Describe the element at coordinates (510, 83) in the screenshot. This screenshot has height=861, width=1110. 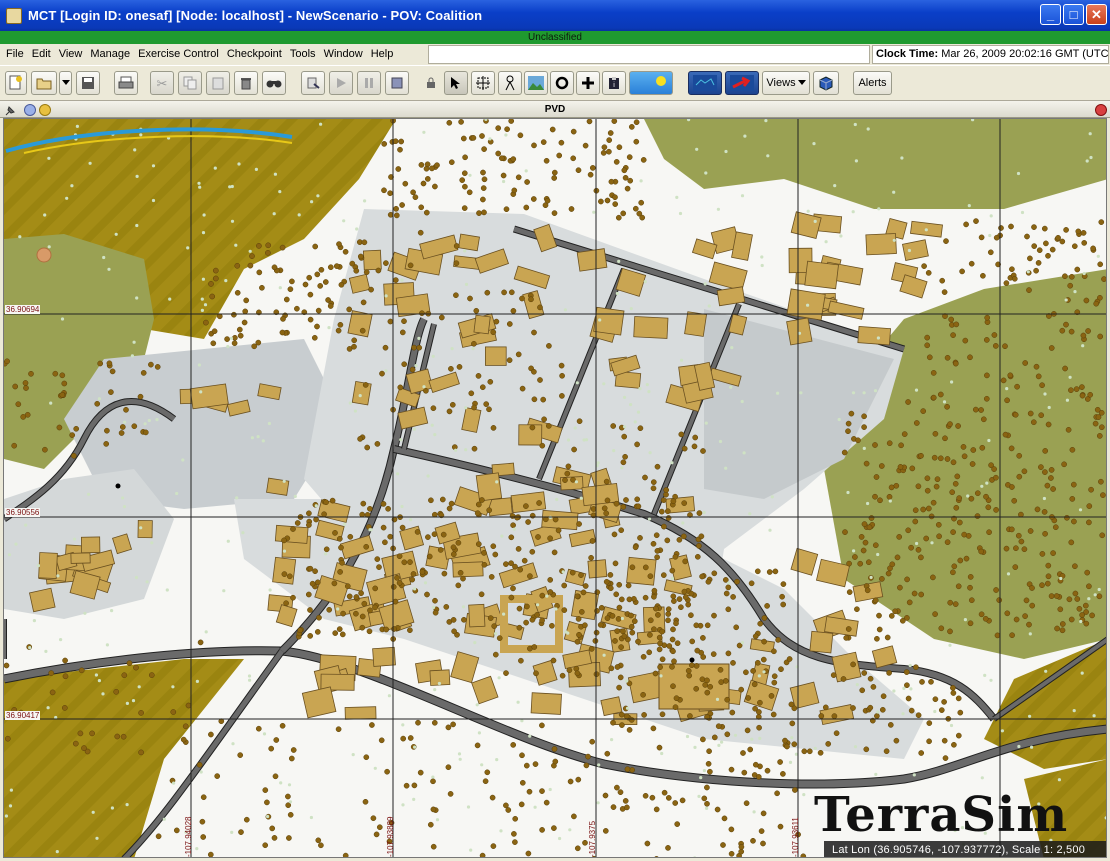
I see `unit-tool-button` at that location.